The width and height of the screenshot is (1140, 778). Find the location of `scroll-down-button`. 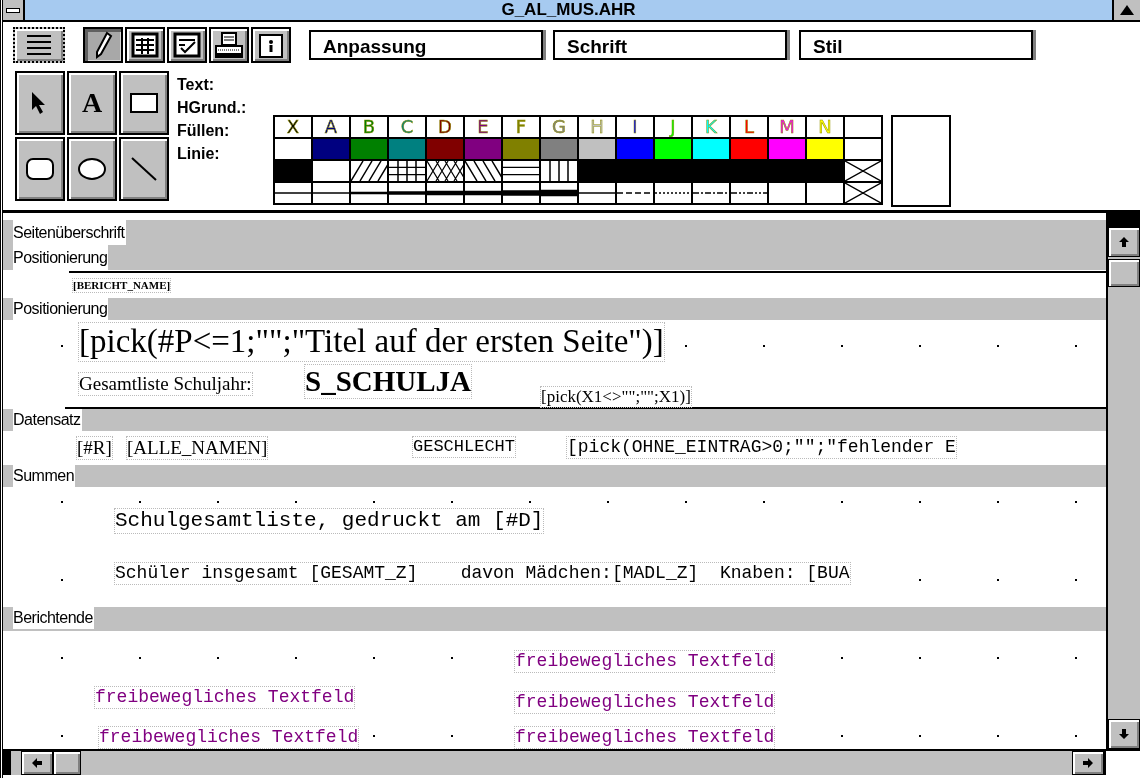

scroll-down-button is located at coordinates (1124, 734).